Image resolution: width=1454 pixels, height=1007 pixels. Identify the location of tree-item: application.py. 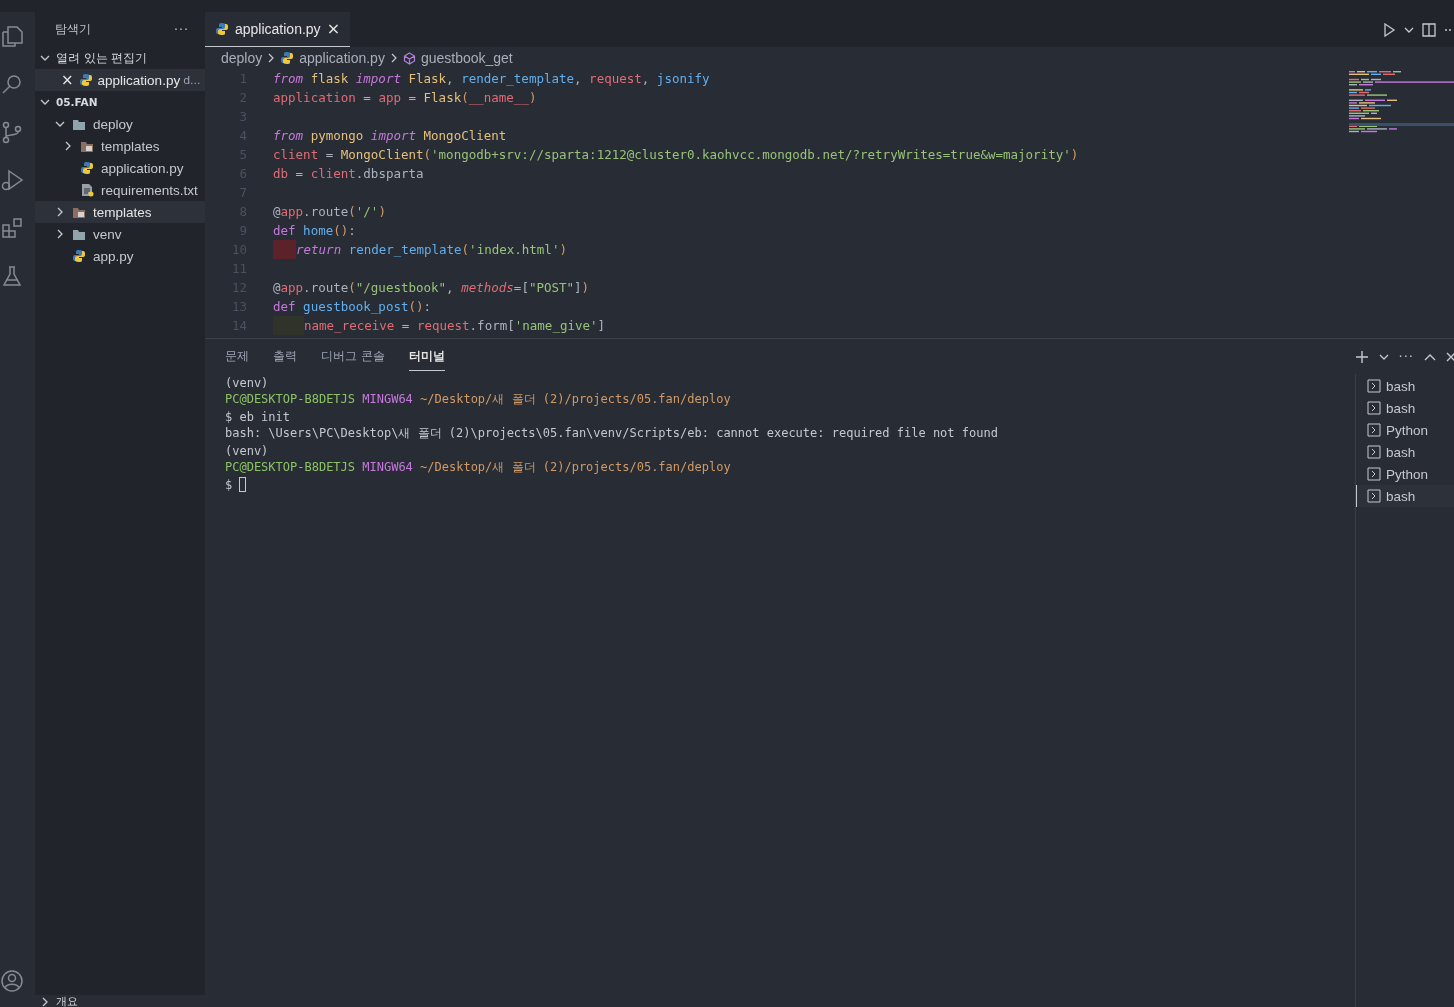
(120, 168).